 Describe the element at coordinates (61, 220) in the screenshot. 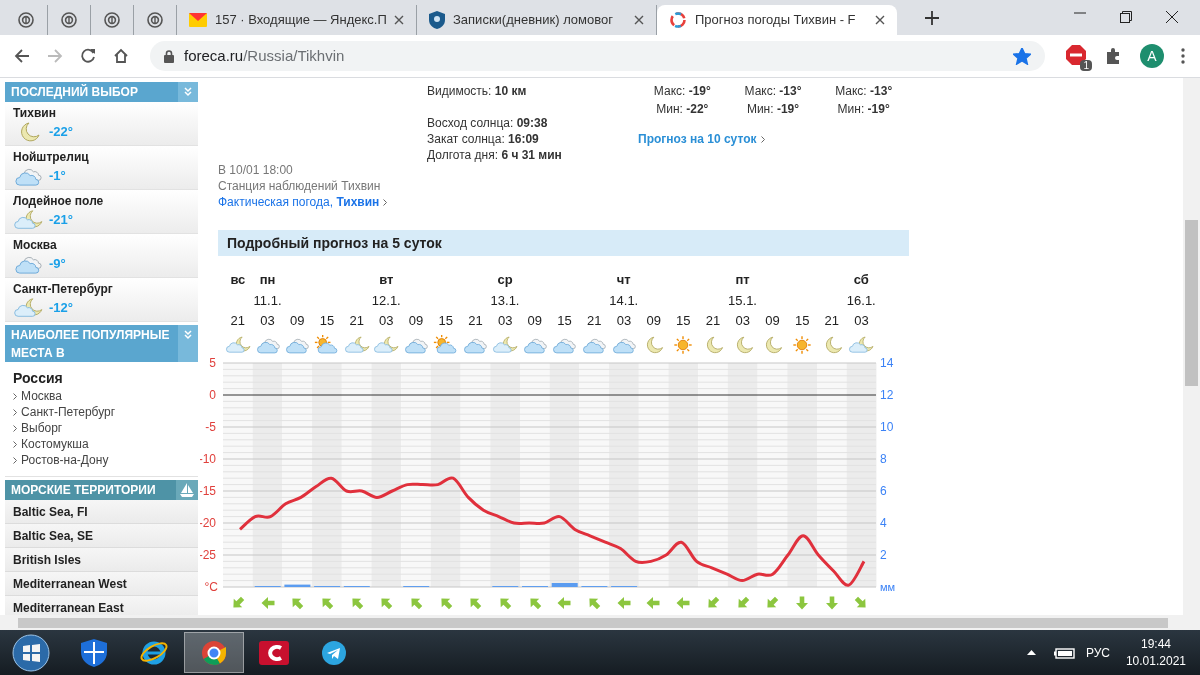

I see `place-temperature: -21°` at that location.